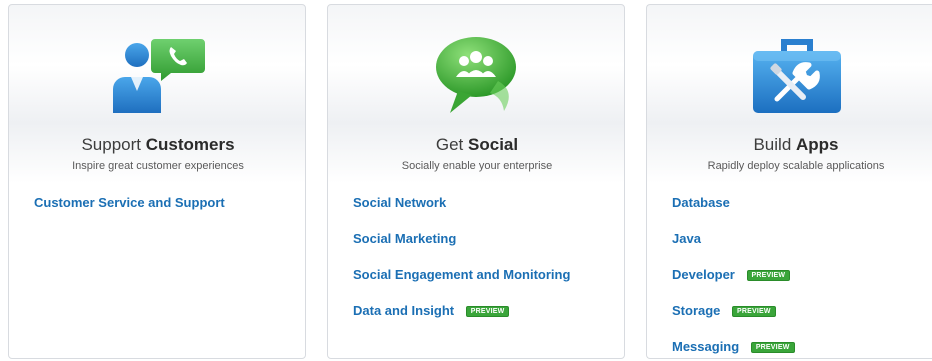  What do you see at coordinates (493, 144) in the screenshot?
I see `card-title-bold: Social` at bounding box center [493, 144].